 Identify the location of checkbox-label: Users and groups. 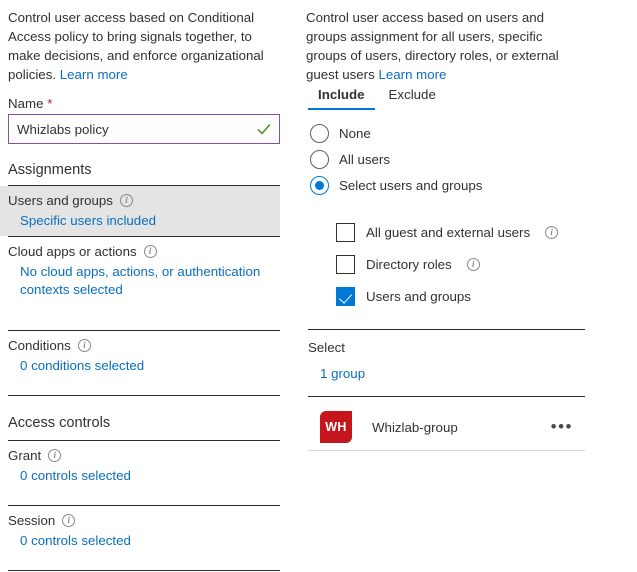
(418, 296).